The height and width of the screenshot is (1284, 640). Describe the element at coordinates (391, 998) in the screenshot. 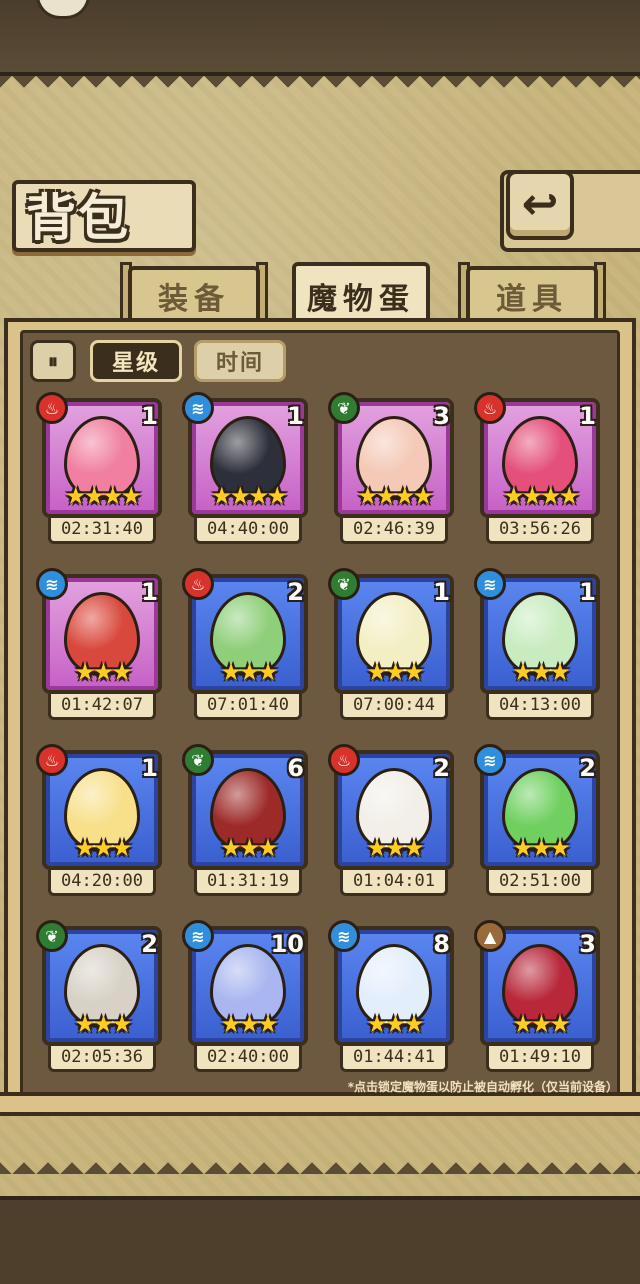

I see `egg-card: ≋ 8 ★★★ 01:44:41` at that location.